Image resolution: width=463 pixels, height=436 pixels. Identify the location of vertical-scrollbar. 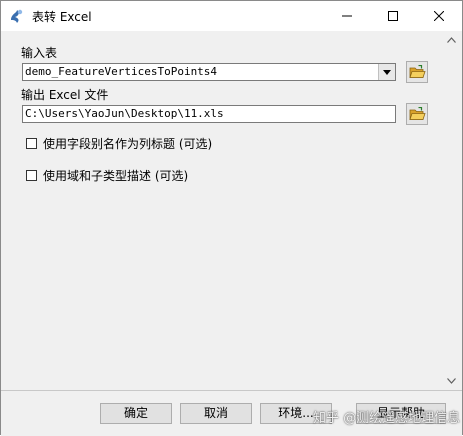
(451, 210).